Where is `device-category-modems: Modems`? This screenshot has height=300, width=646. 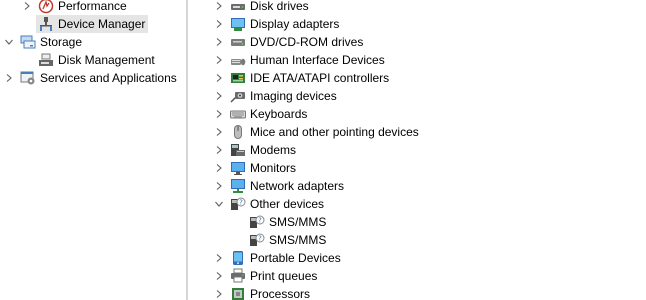
device-category-modems: Modems is located at coordinates (255, 150).